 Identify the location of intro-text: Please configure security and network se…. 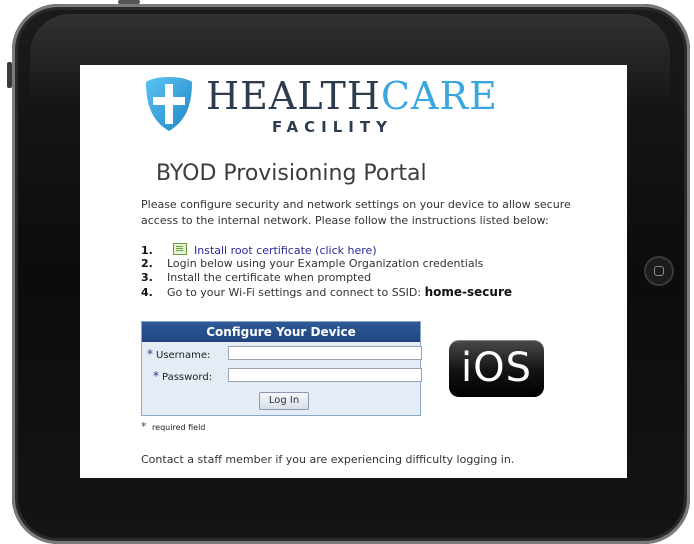
(356, 212).